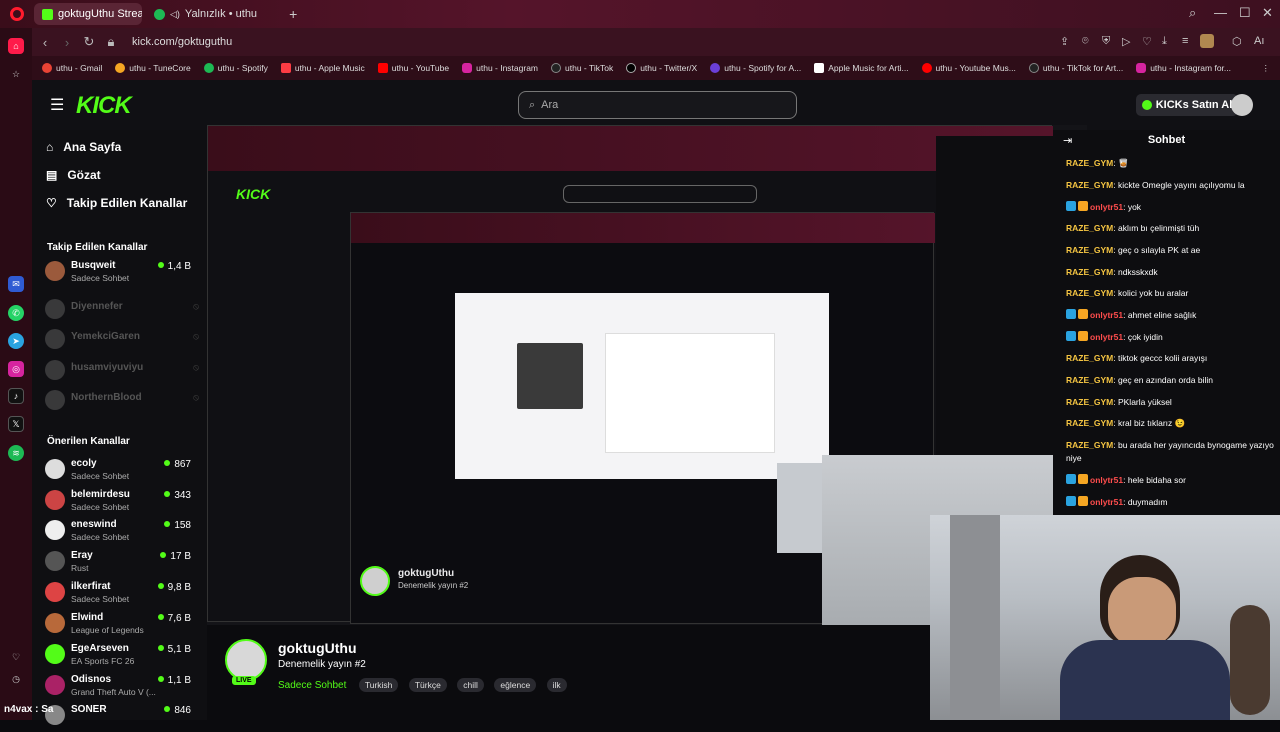 The image size is (1280, 732). I want to click on user-avatar, so click(1242, 105).